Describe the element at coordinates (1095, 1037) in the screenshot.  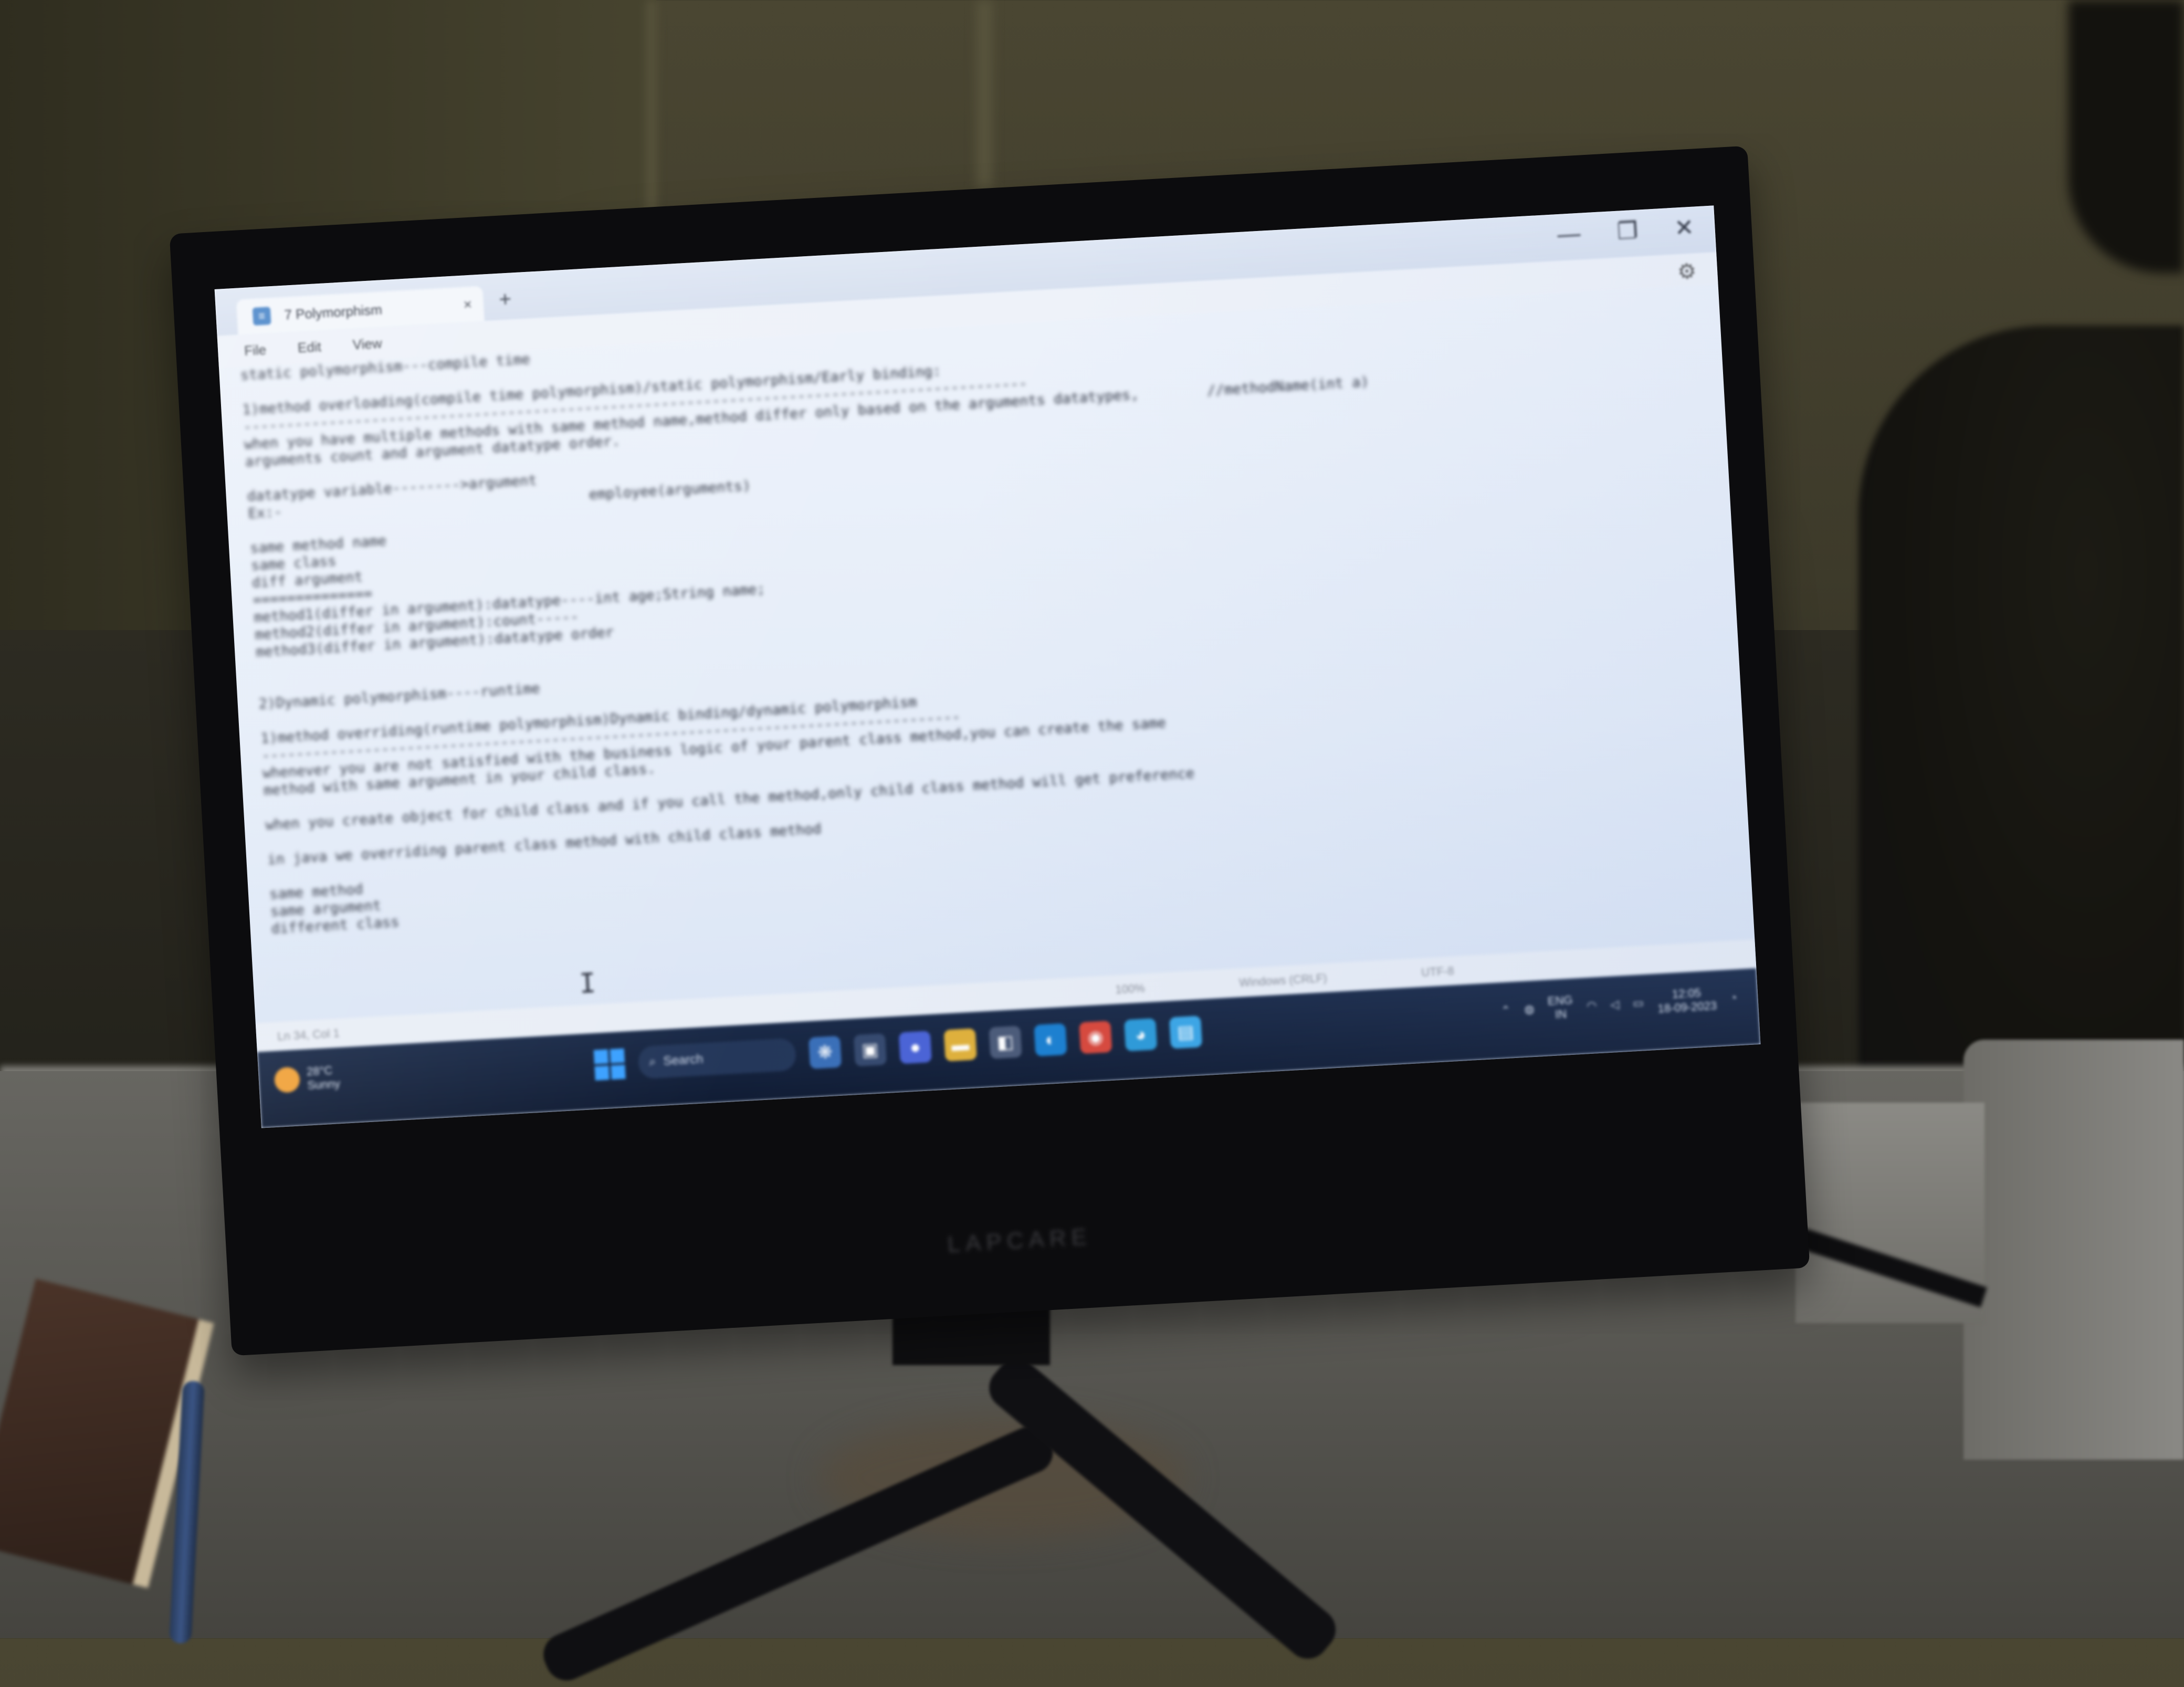
I see `chrome-icon: ◉` at that location.